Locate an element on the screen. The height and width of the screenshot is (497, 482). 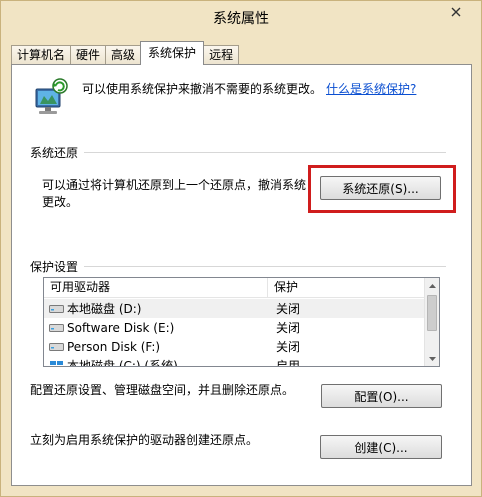
restore-group-label: 系统还原 is located at coordinates (57, 152).